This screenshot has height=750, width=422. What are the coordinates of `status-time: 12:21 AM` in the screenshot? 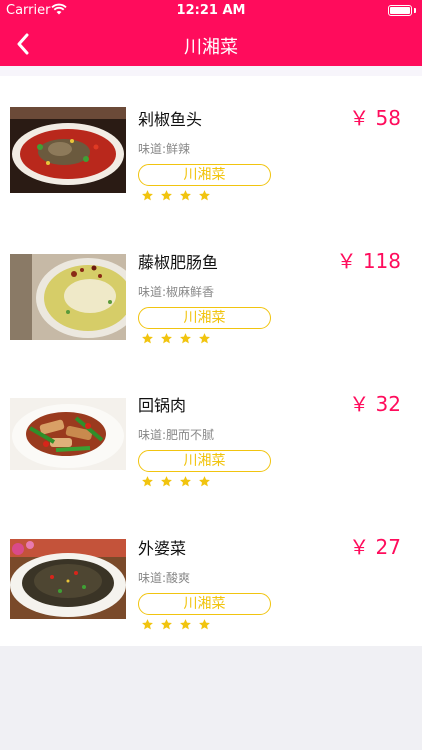 It's located at (211, 10).